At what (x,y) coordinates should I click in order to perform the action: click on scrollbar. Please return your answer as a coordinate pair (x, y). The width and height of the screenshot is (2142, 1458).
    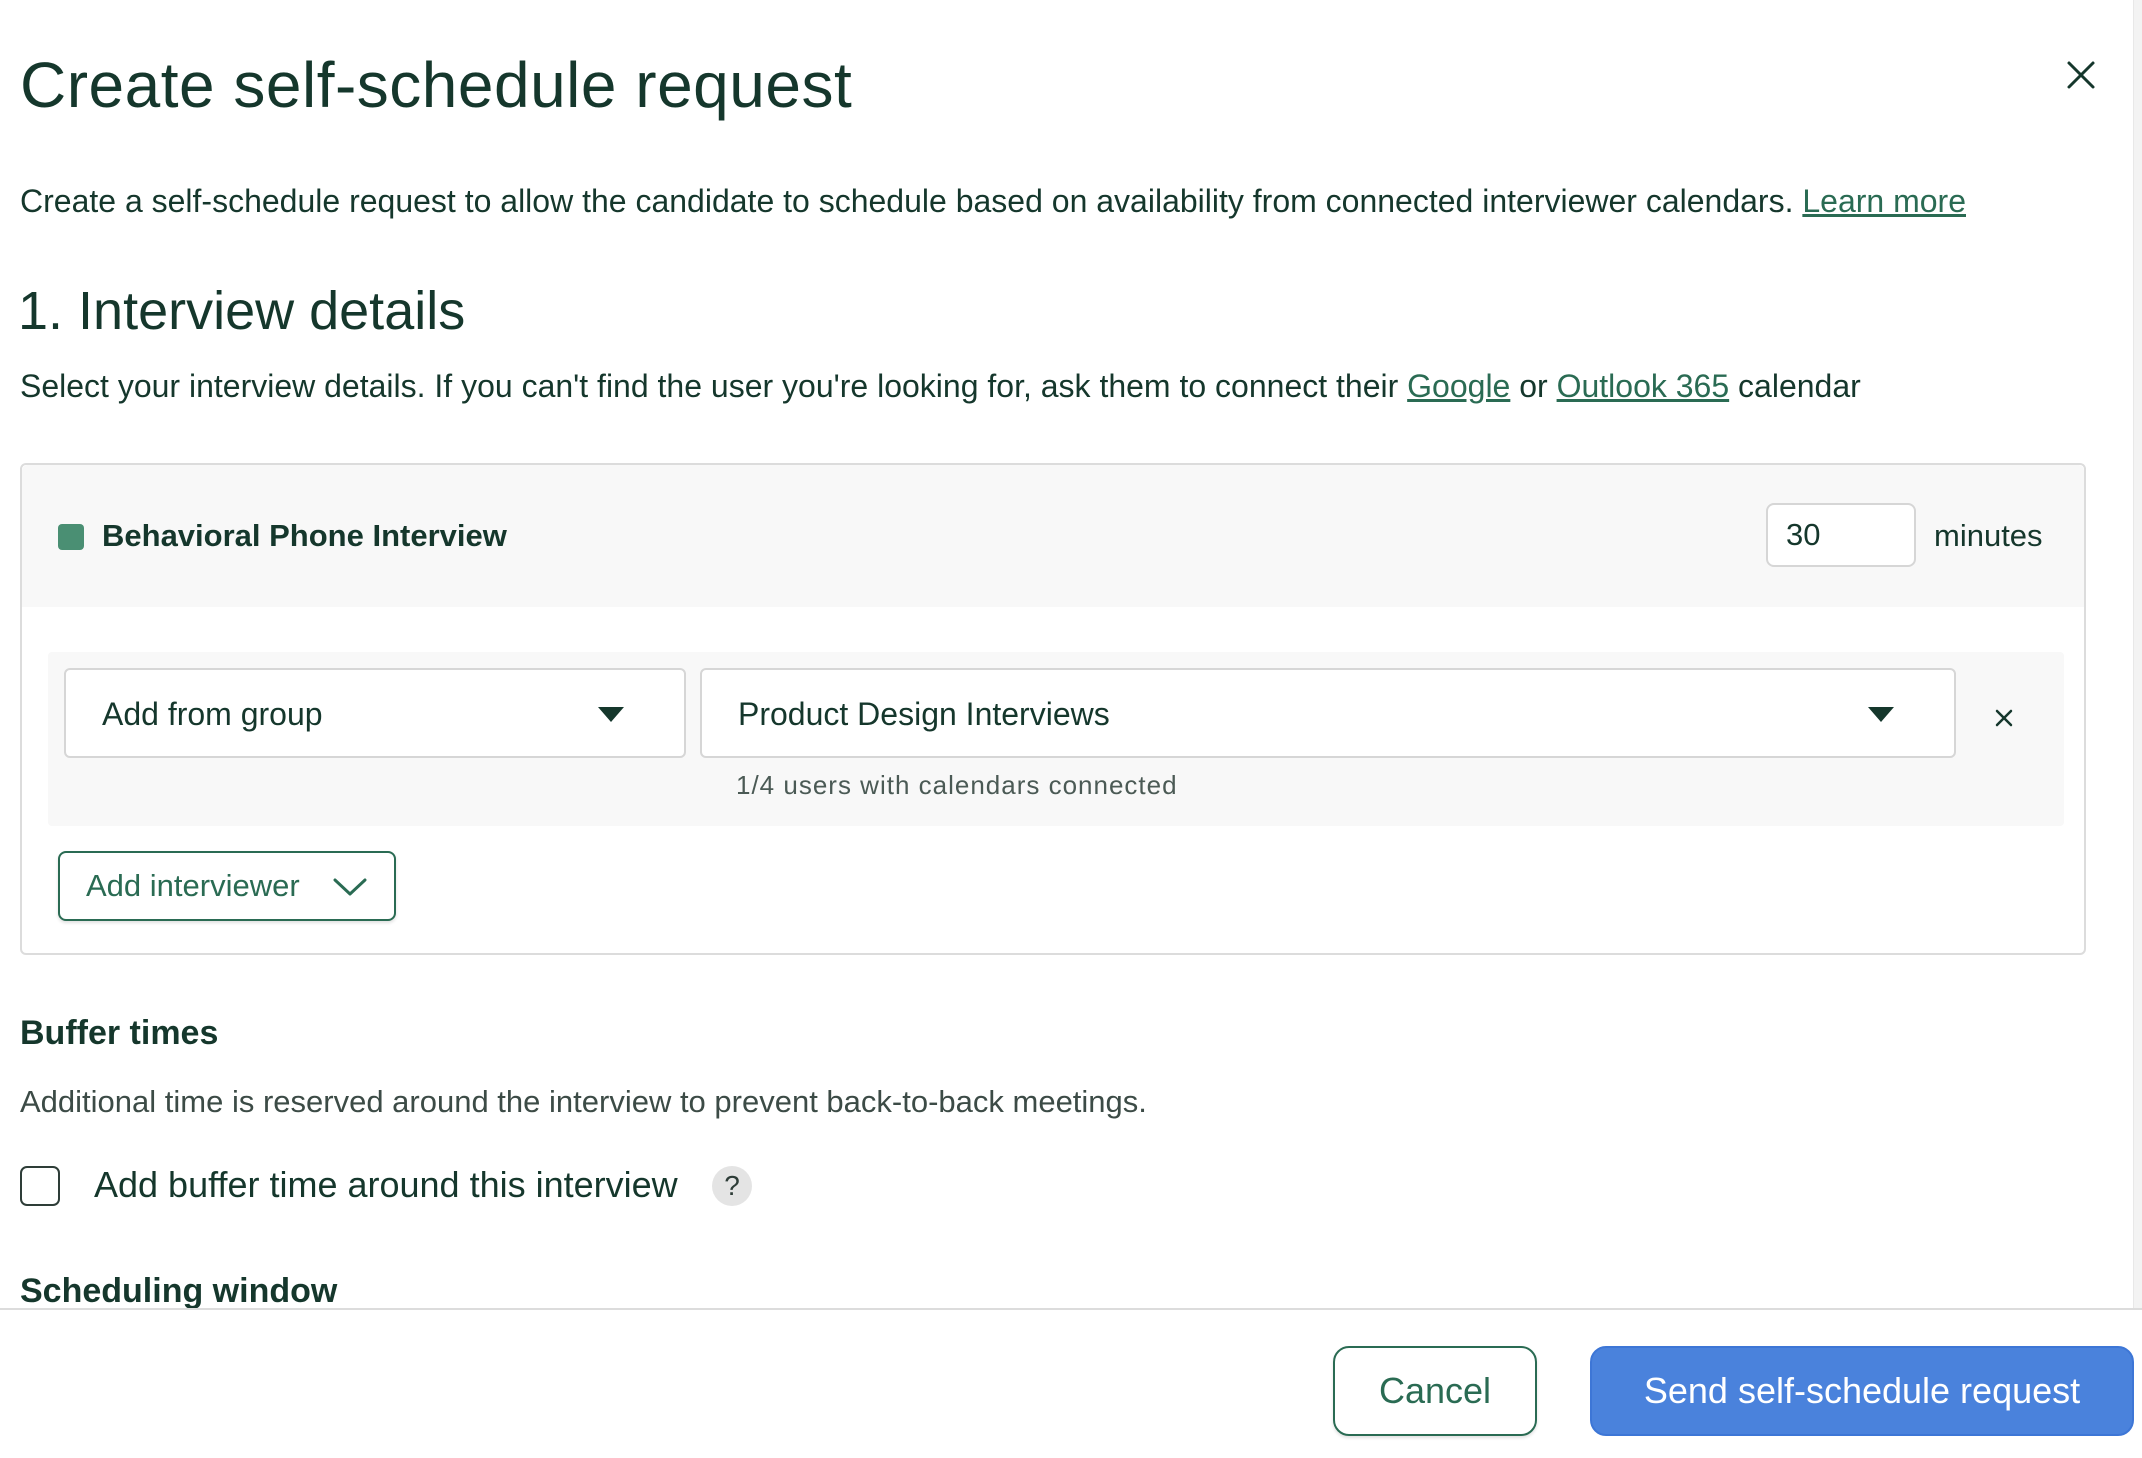
    Looking at the image, I should click on (2137, 654).